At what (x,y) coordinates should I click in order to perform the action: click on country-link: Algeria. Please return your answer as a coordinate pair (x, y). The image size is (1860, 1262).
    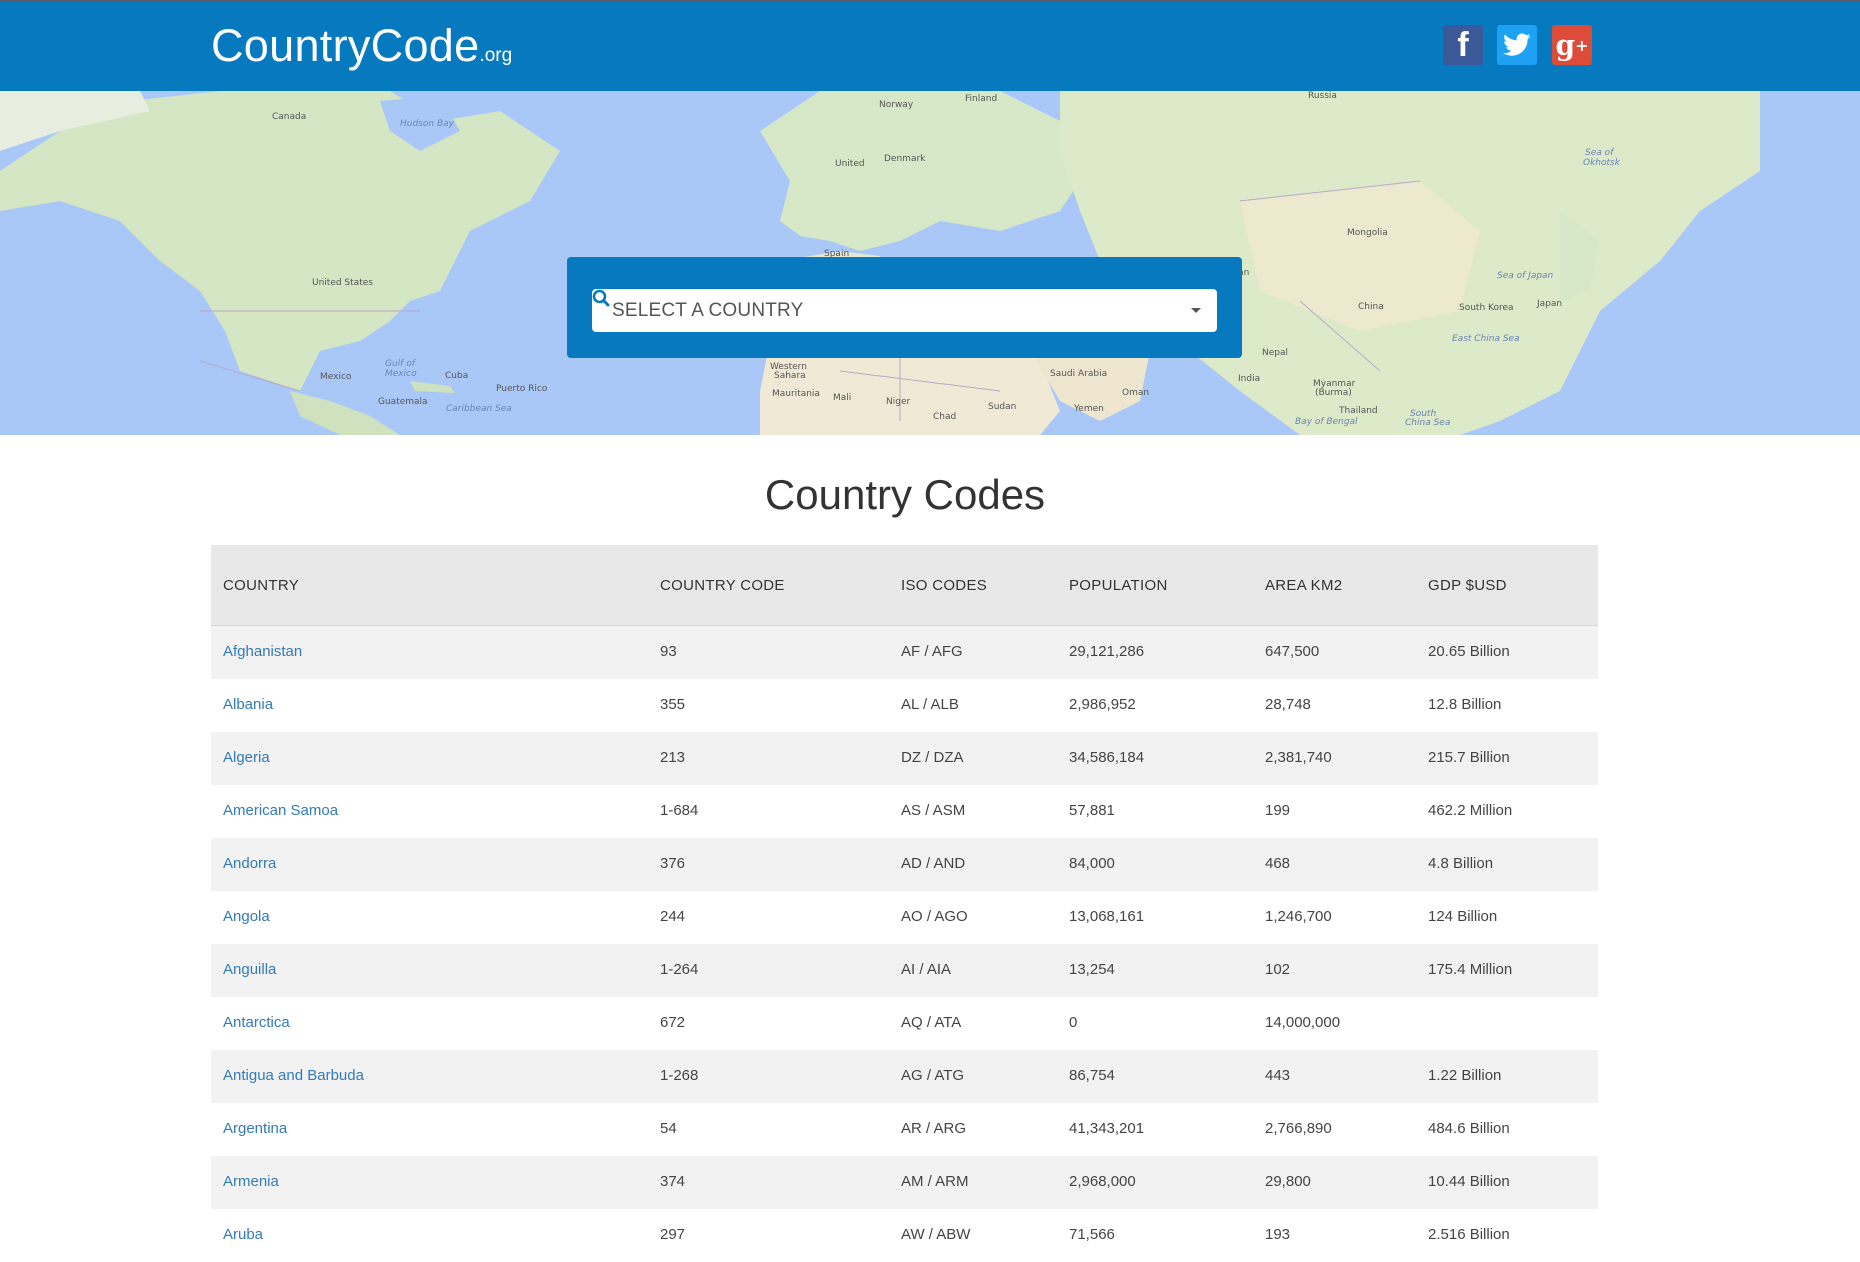
    Looking at the image, I should click on (246, 757).